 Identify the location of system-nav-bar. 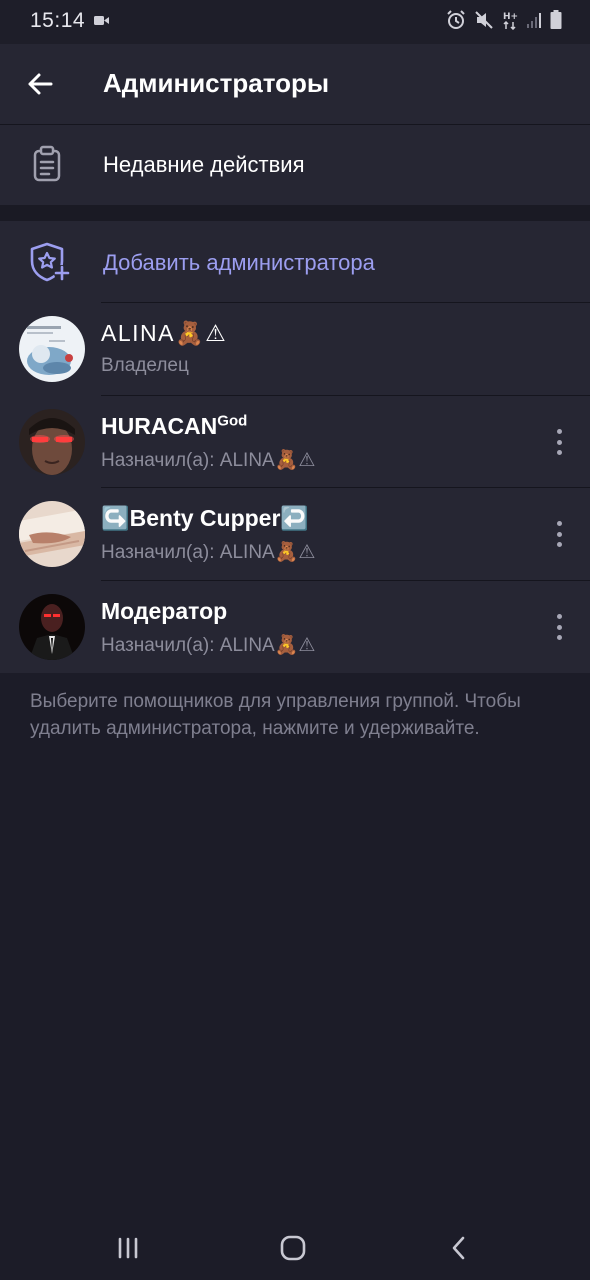
(295, 1245).